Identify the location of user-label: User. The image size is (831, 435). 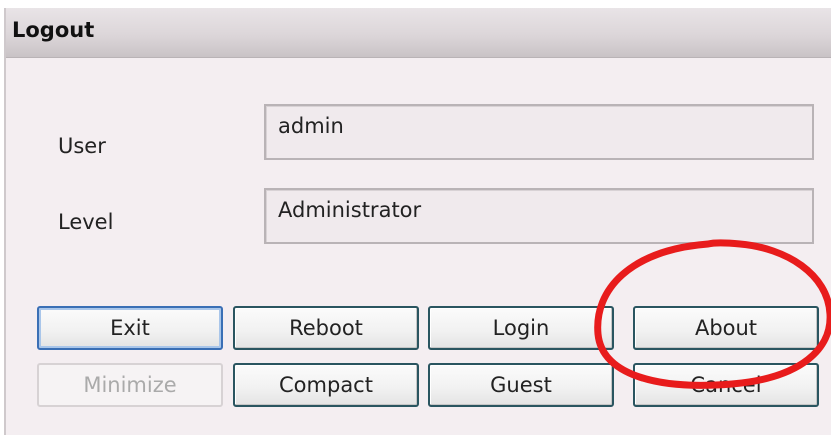
(82, 146).